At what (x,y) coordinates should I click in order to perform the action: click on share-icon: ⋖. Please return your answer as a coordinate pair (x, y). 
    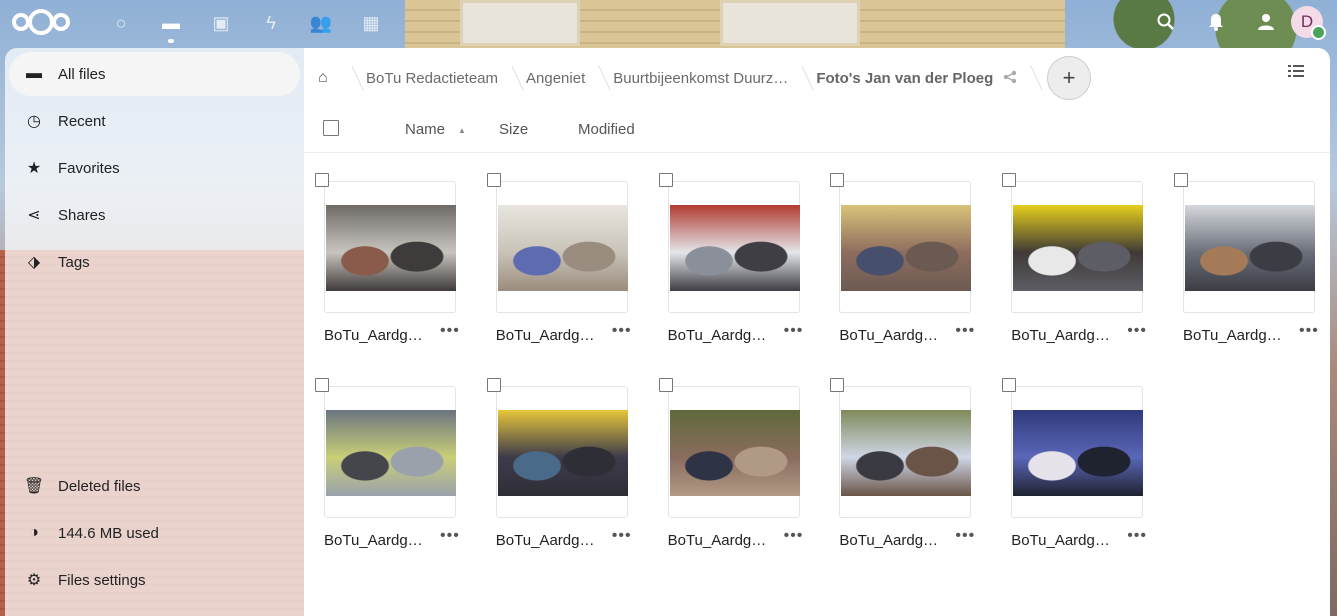
    Looking at the image, I should click on (34, 215).